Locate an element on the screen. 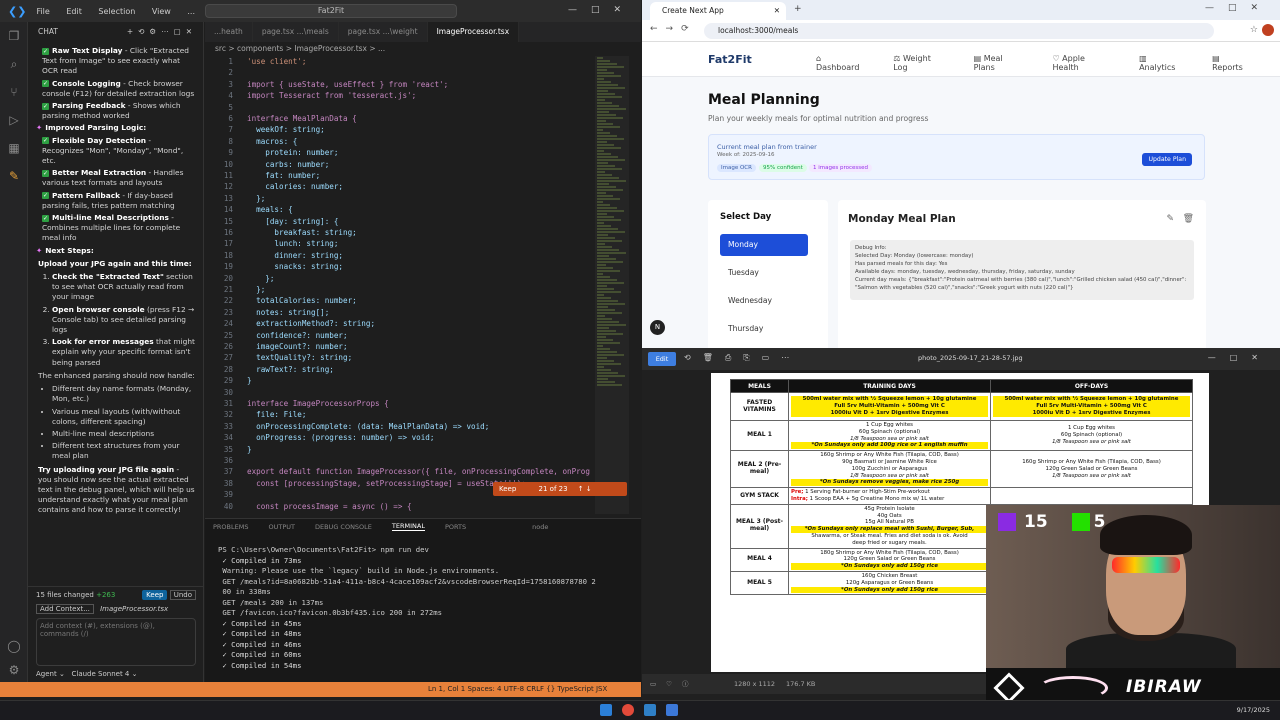  day-tuesday: Tuesday is located at coordinates (764, 273).